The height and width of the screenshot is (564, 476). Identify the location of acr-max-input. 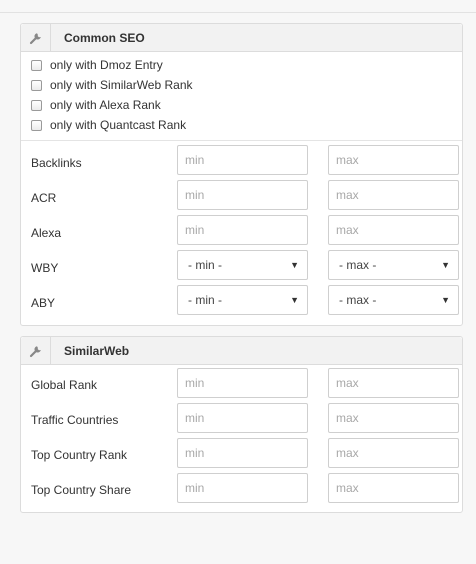
(393, 195).